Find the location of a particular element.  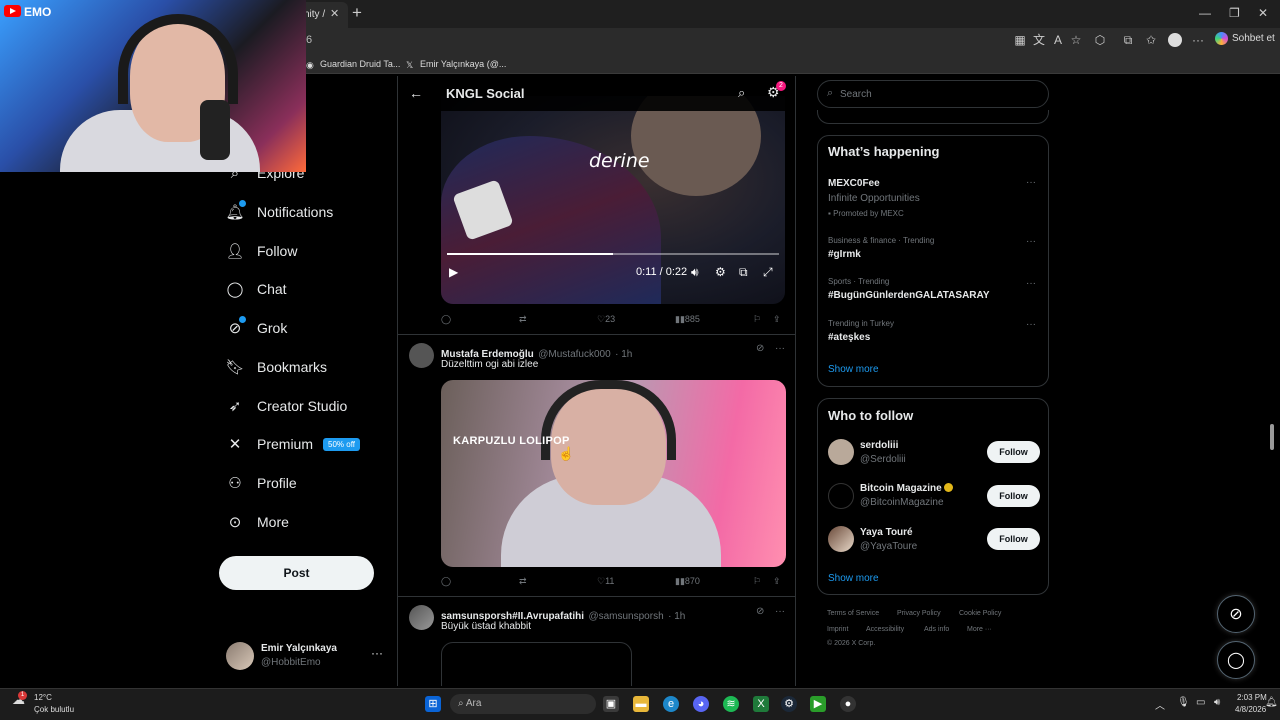

favorite-star-icon: ☆ is located at coordinates (1076, 40).